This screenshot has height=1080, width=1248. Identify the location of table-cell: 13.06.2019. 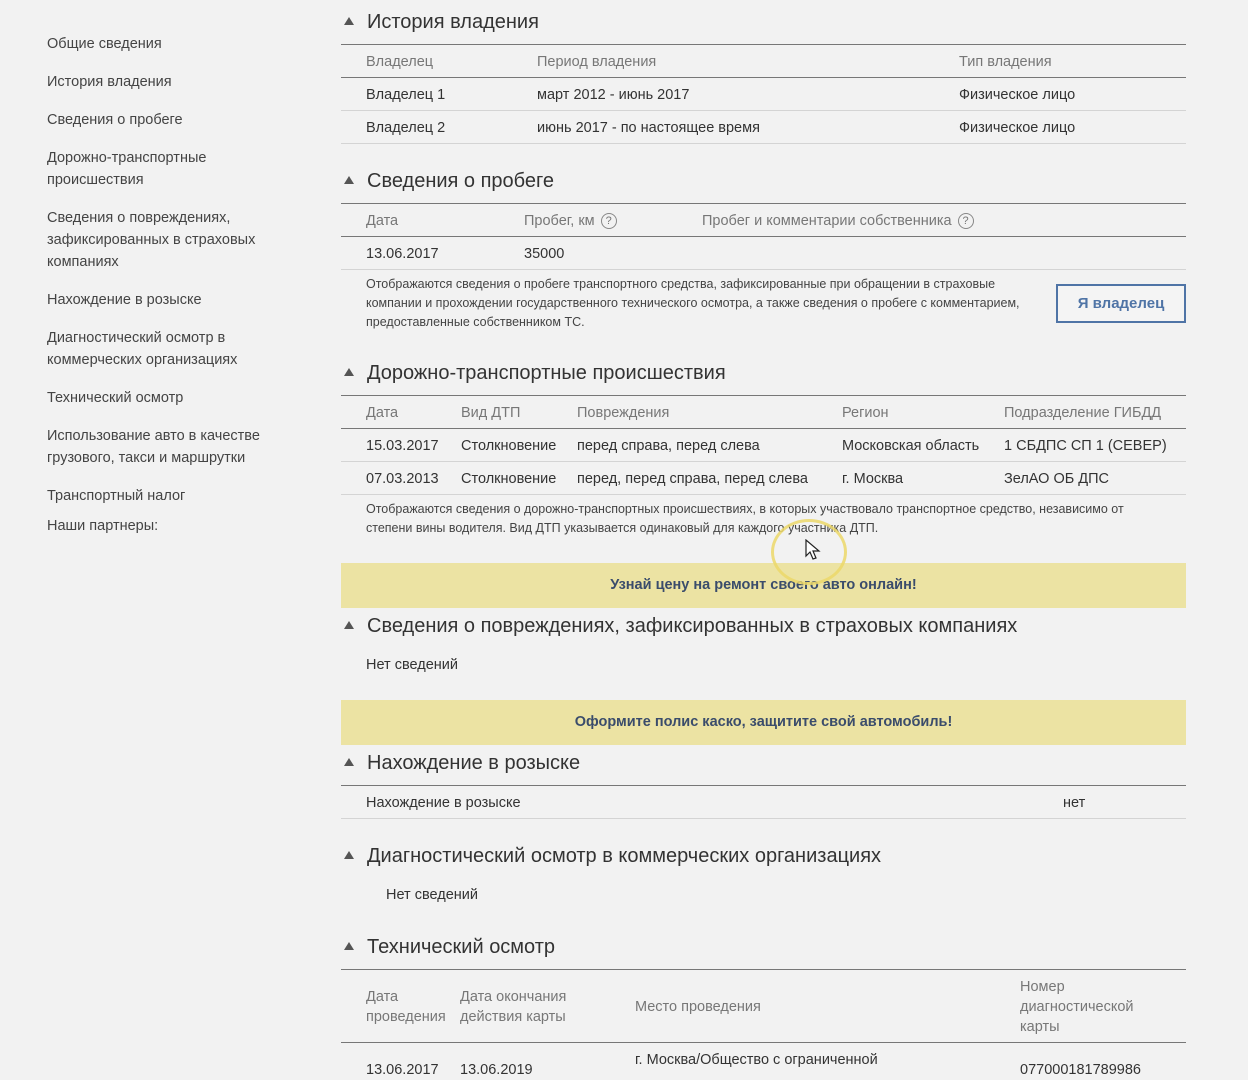
(496, 1070).